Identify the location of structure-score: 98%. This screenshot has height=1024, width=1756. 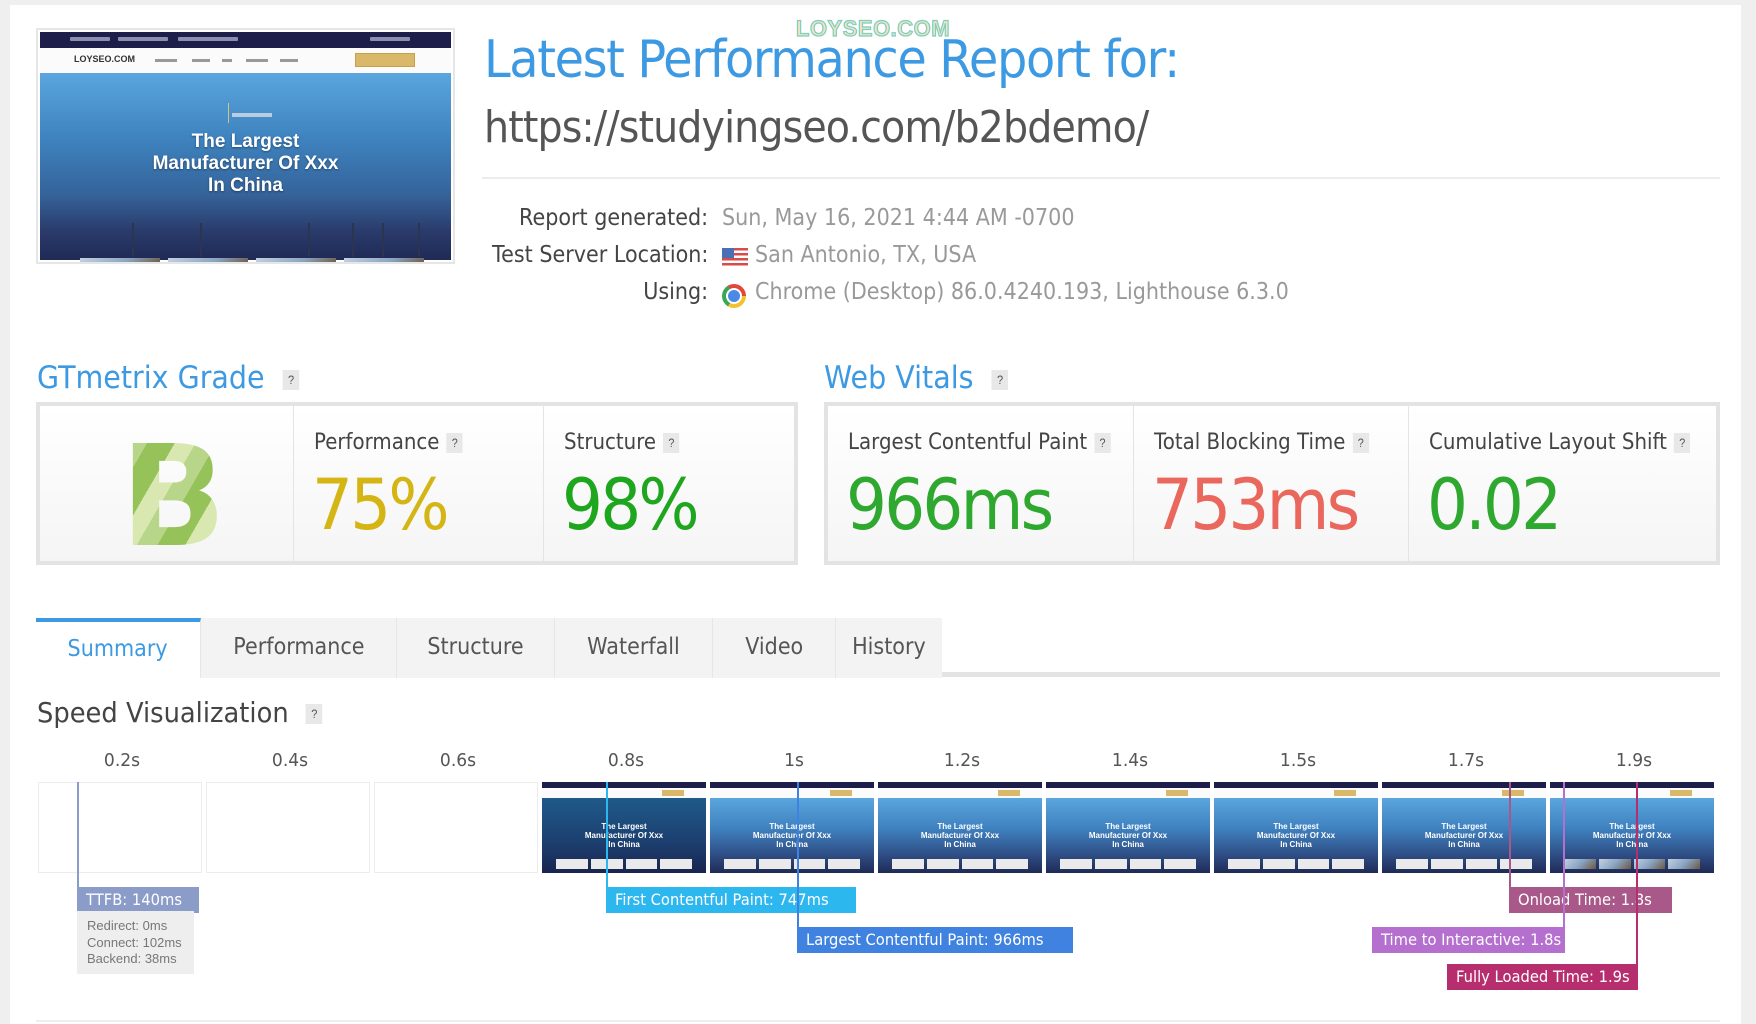
(631, 505).